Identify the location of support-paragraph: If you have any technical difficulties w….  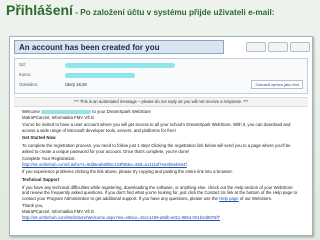
(161, 193).